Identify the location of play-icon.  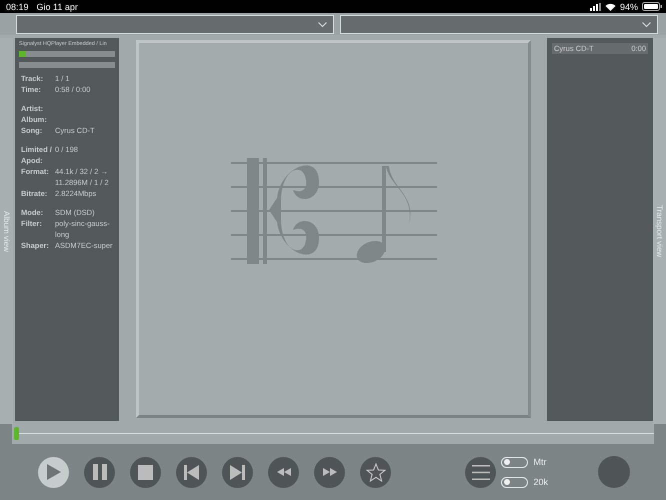
(54, 472).